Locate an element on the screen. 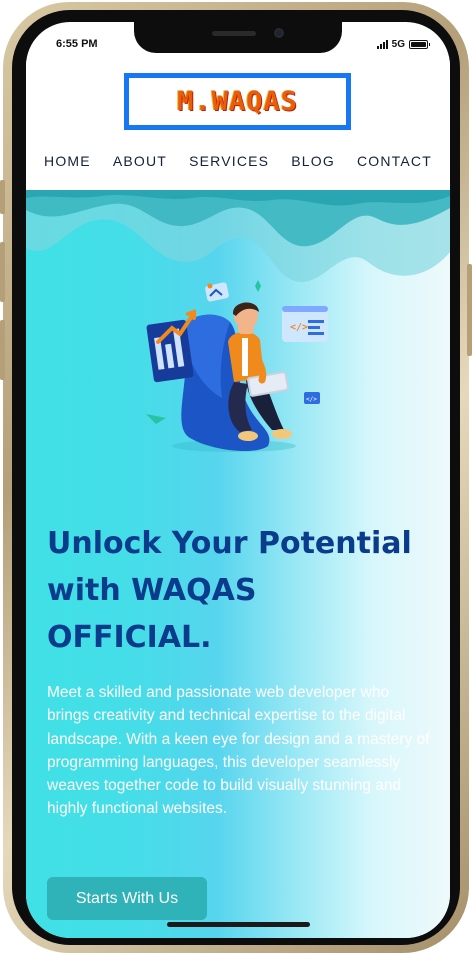  status-indicators: 5G is located at coordinates (403, 44).